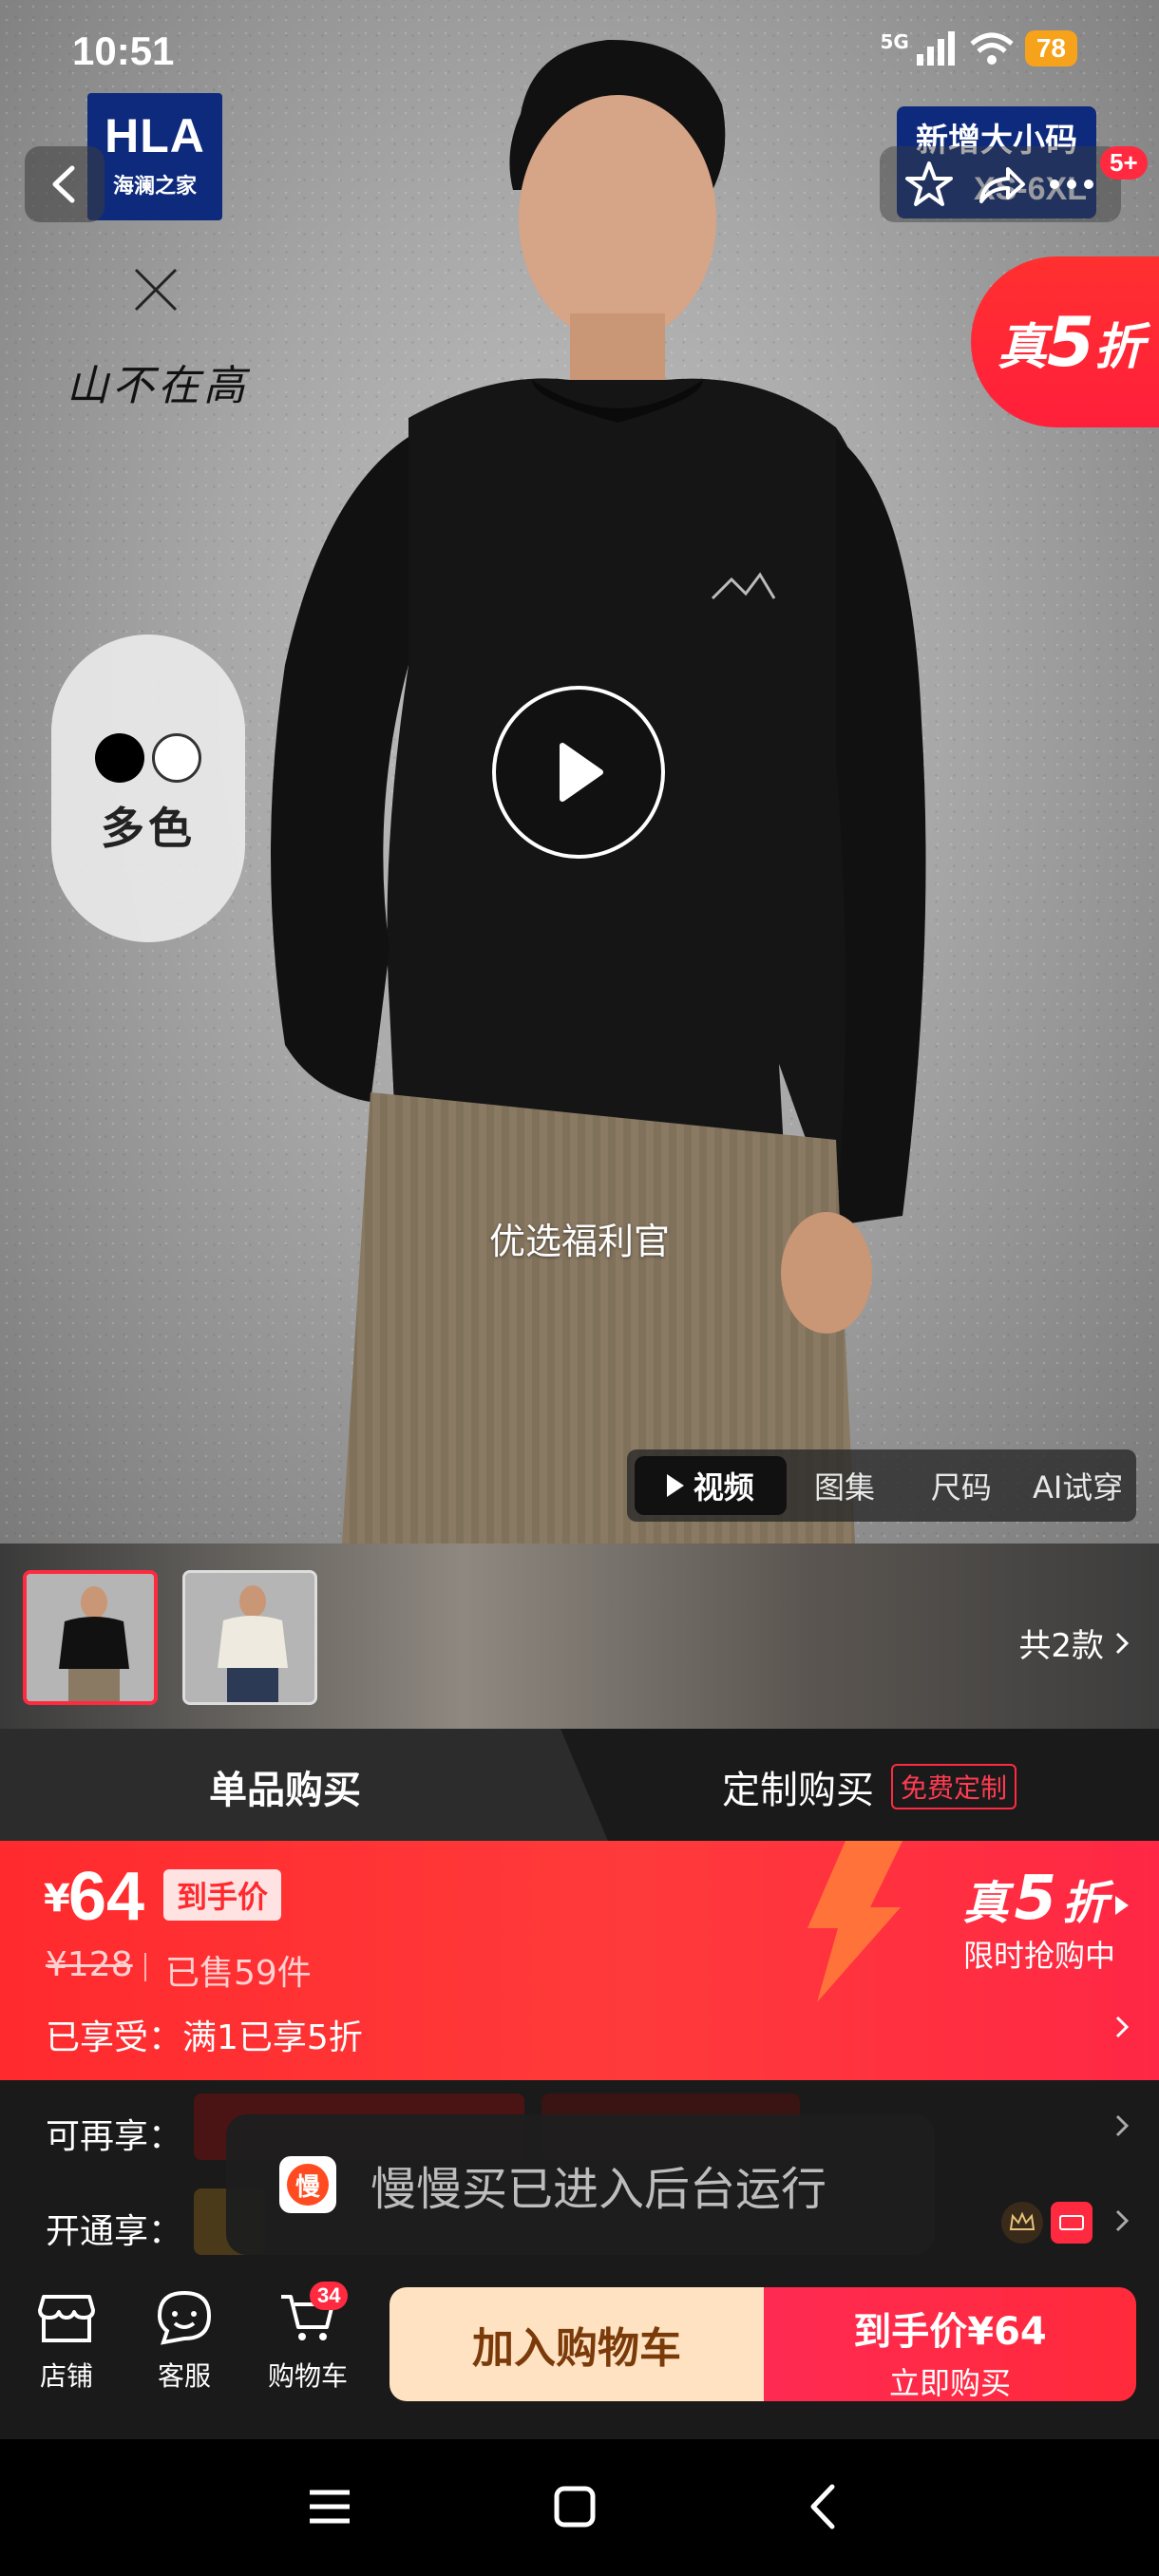  What do you see at coordinates (723, 1487) in the screenshot?
I see `tab-video-label: 视频` at bounding box center [723, 1487].